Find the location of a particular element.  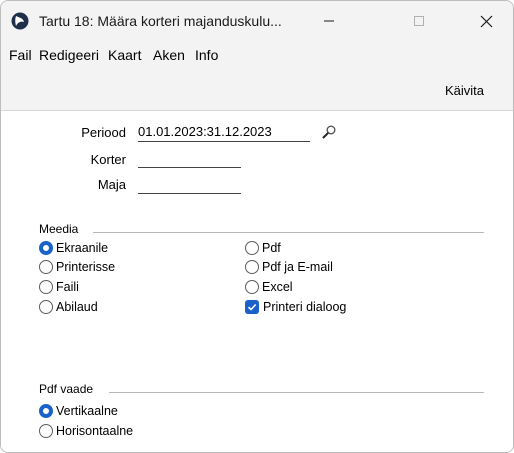

radio-pdf-ja-email: Pdf ja E-mail is located at coordinates (289, 267).